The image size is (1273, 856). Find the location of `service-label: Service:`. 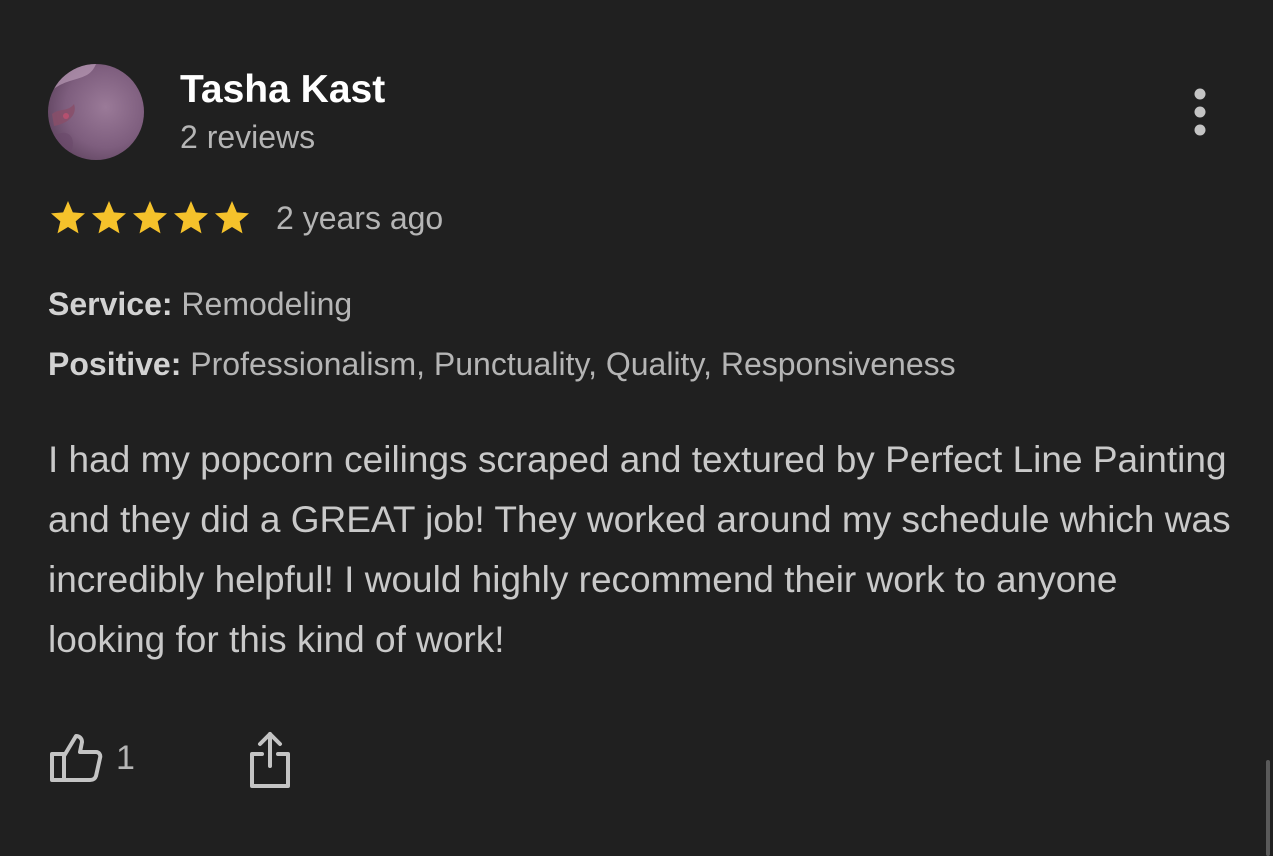

service-label: Service: is located at coordinates (110, 304).